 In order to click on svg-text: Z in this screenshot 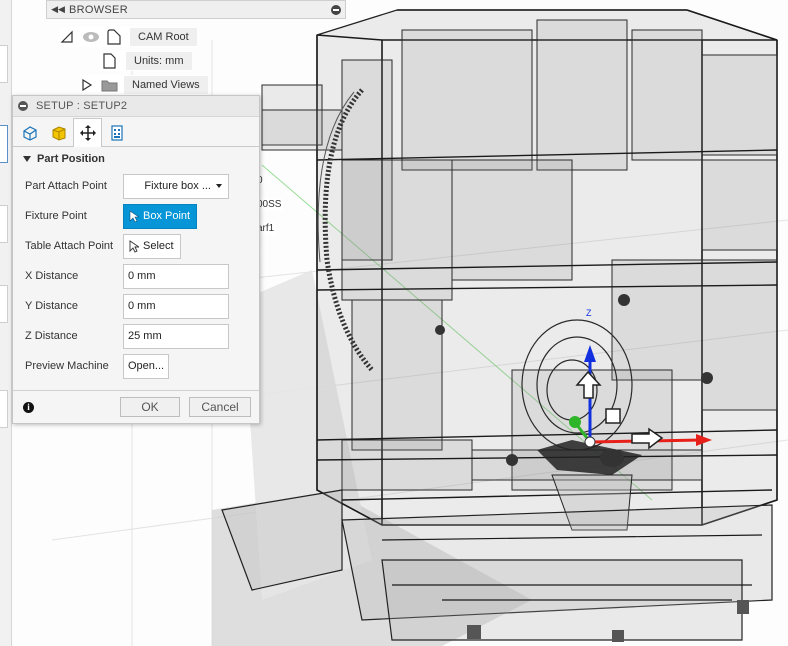, I will do `click(589, 313)`.